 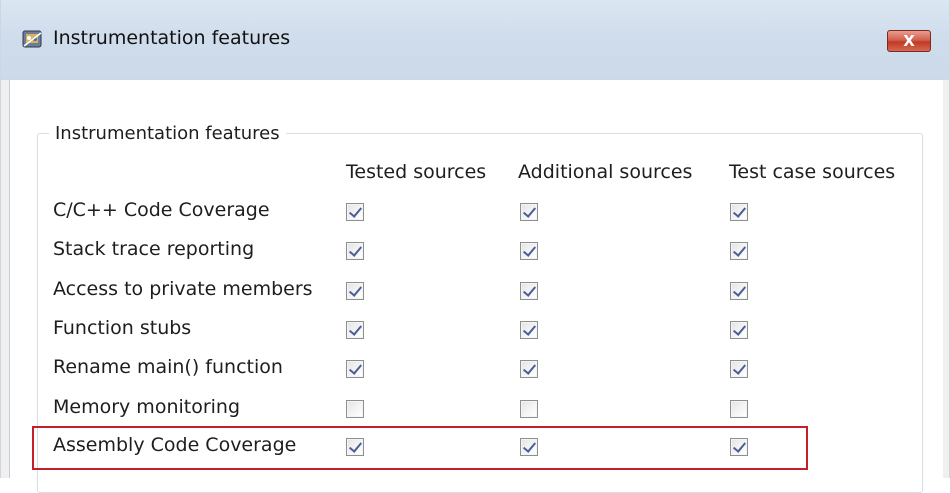 What do you see at coordinates (161, 210) in the screenshot?
I see `feature-label-c-c-code-coverage: C/C++ Code Coverage` at bounding box center [161, 210].